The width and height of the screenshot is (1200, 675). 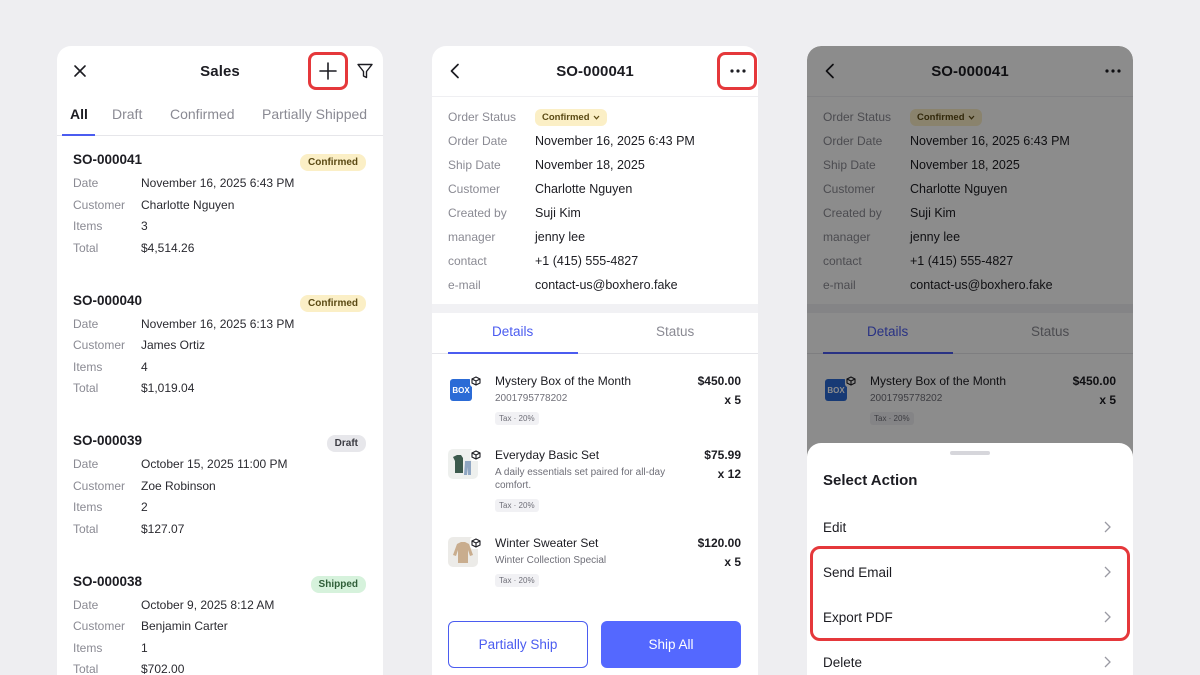 What do you see at coordinates (127, 114) in the screenshot?
I see `tab-draft: Draft` at bounding box center [127, 114].